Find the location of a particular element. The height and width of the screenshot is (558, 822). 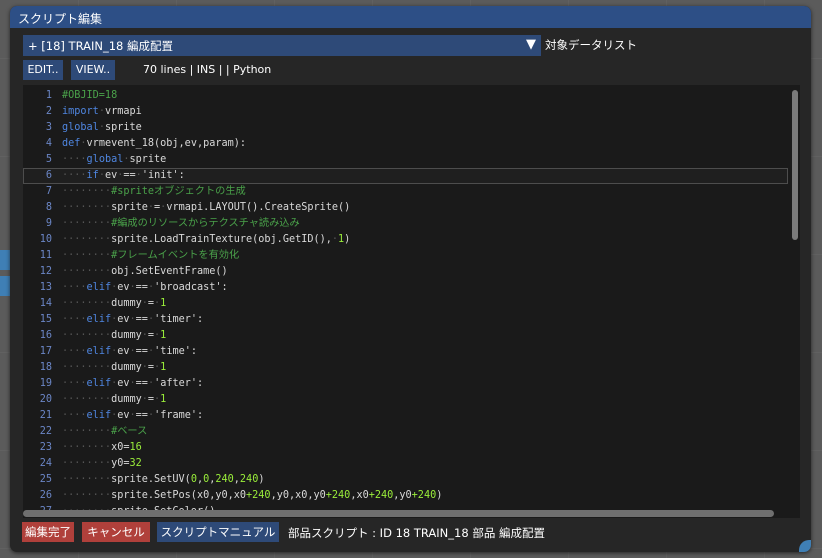

code-text: ····elif·ev·==·'time': is located at coordinates (130, 351).